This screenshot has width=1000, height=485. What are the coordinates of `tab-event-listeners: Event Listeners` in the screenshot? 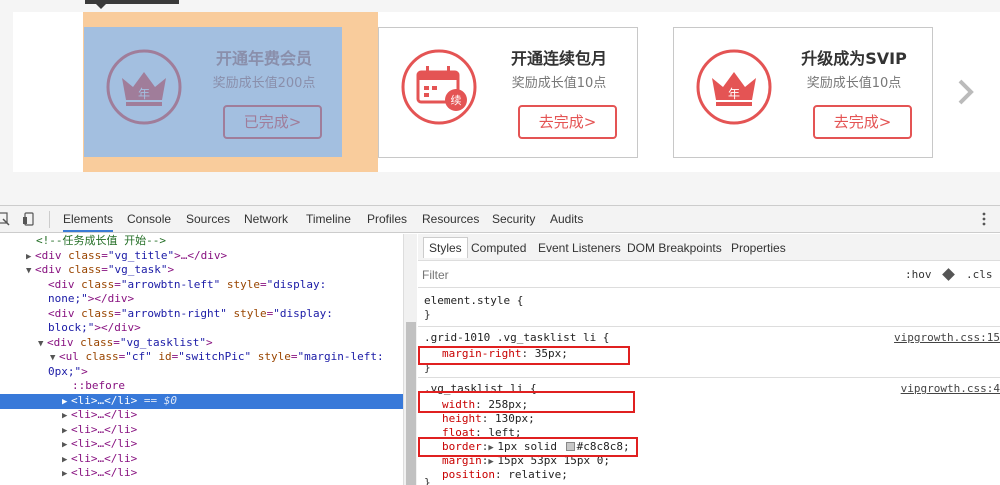 It's located at (579, 248).